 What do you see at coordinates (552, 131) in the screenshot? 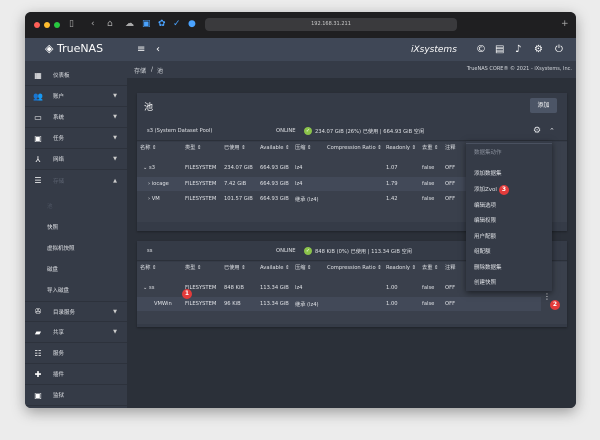
I see `chevron-up-icon: ⌃` at bounding box center [552, 131].